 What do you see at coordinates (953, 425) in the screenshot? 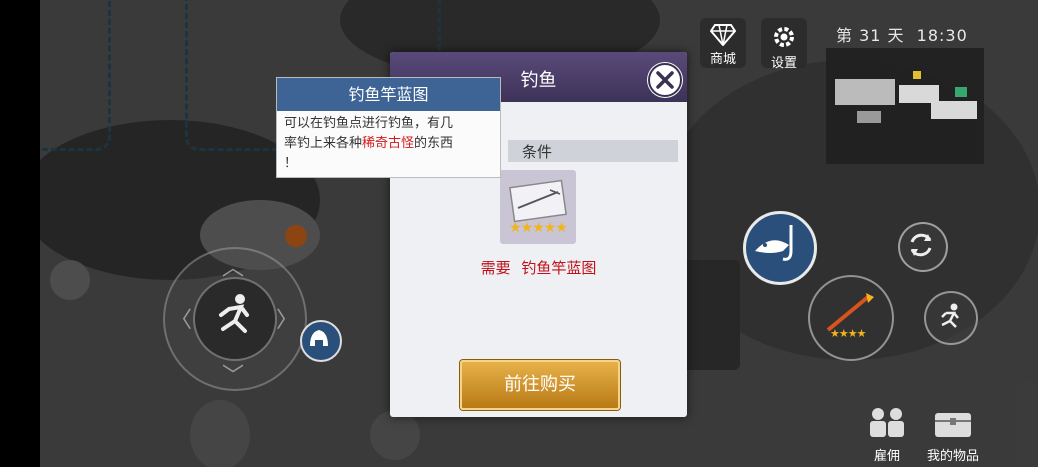
I see `chest-icon` at bounding box center [953, 425].